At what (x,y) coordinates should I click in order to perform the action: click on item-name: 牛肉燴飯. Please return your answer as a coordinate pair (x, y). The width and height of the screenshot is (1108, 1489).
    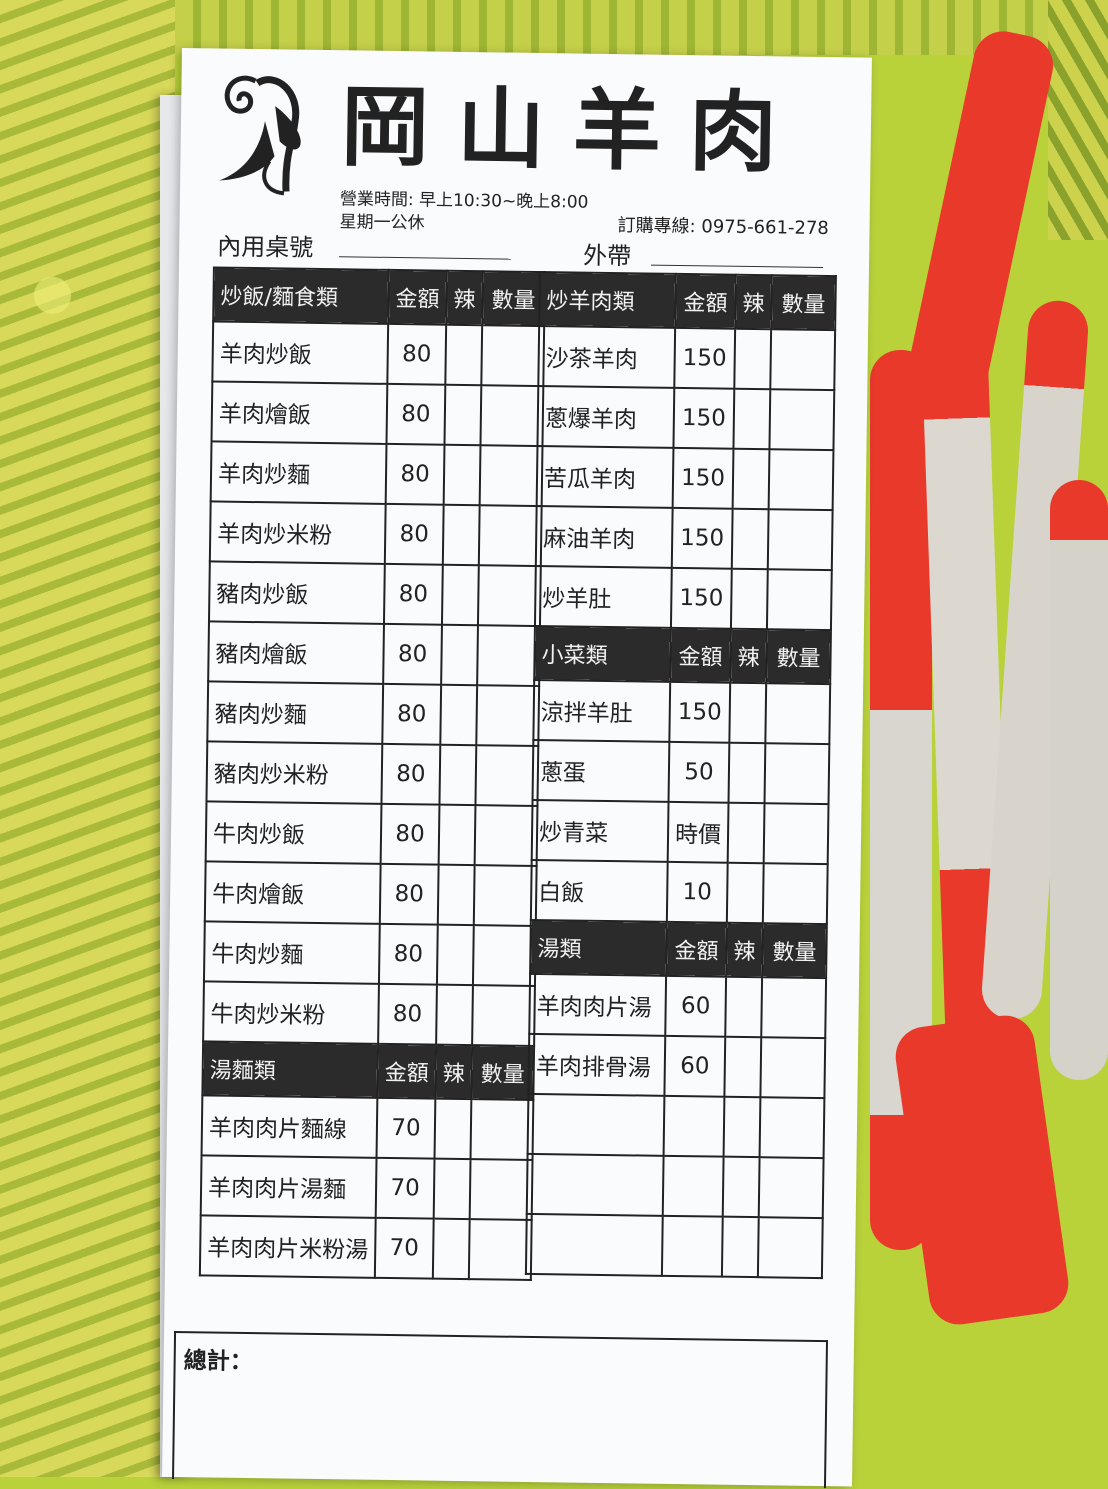
    Looking at the image, I should click on (292, 892).